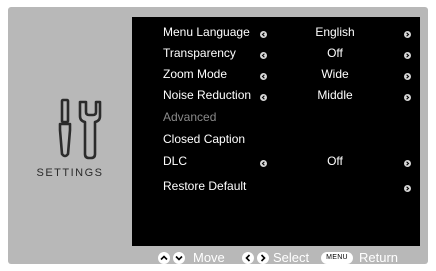  What do you see at coordinates (204, 139) in the screenshot?
I see `menu-item-label: Closed Caption` at bounding box center [204, 139].